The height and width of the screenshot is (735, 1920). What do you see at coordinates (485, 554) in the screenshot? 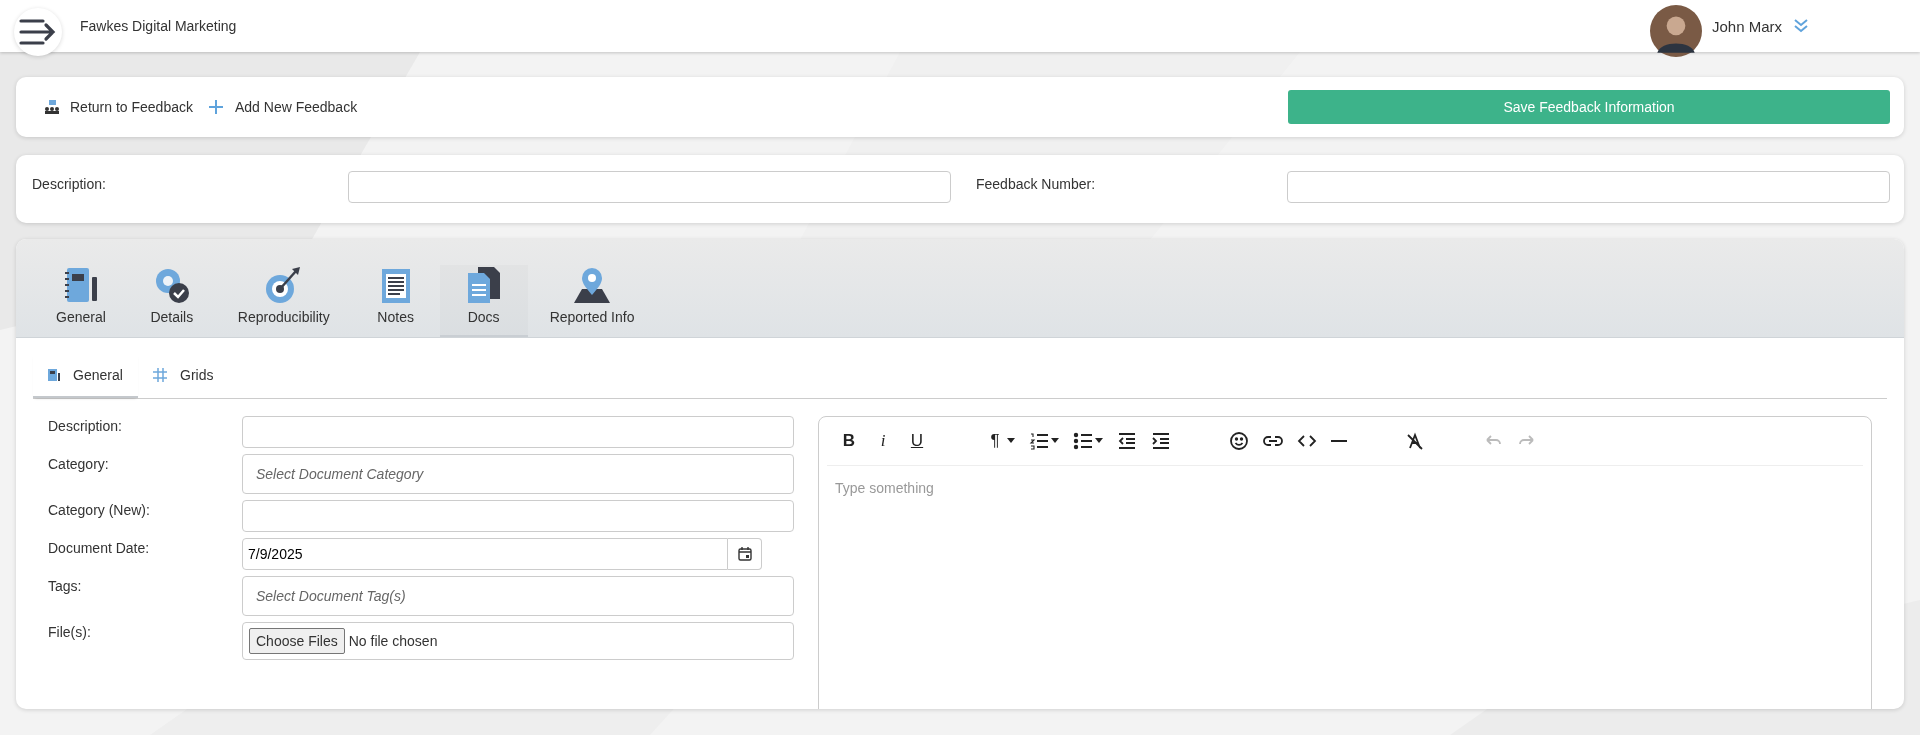
I see `date-field: 7/9/2025` at bounding box center [485, 554].